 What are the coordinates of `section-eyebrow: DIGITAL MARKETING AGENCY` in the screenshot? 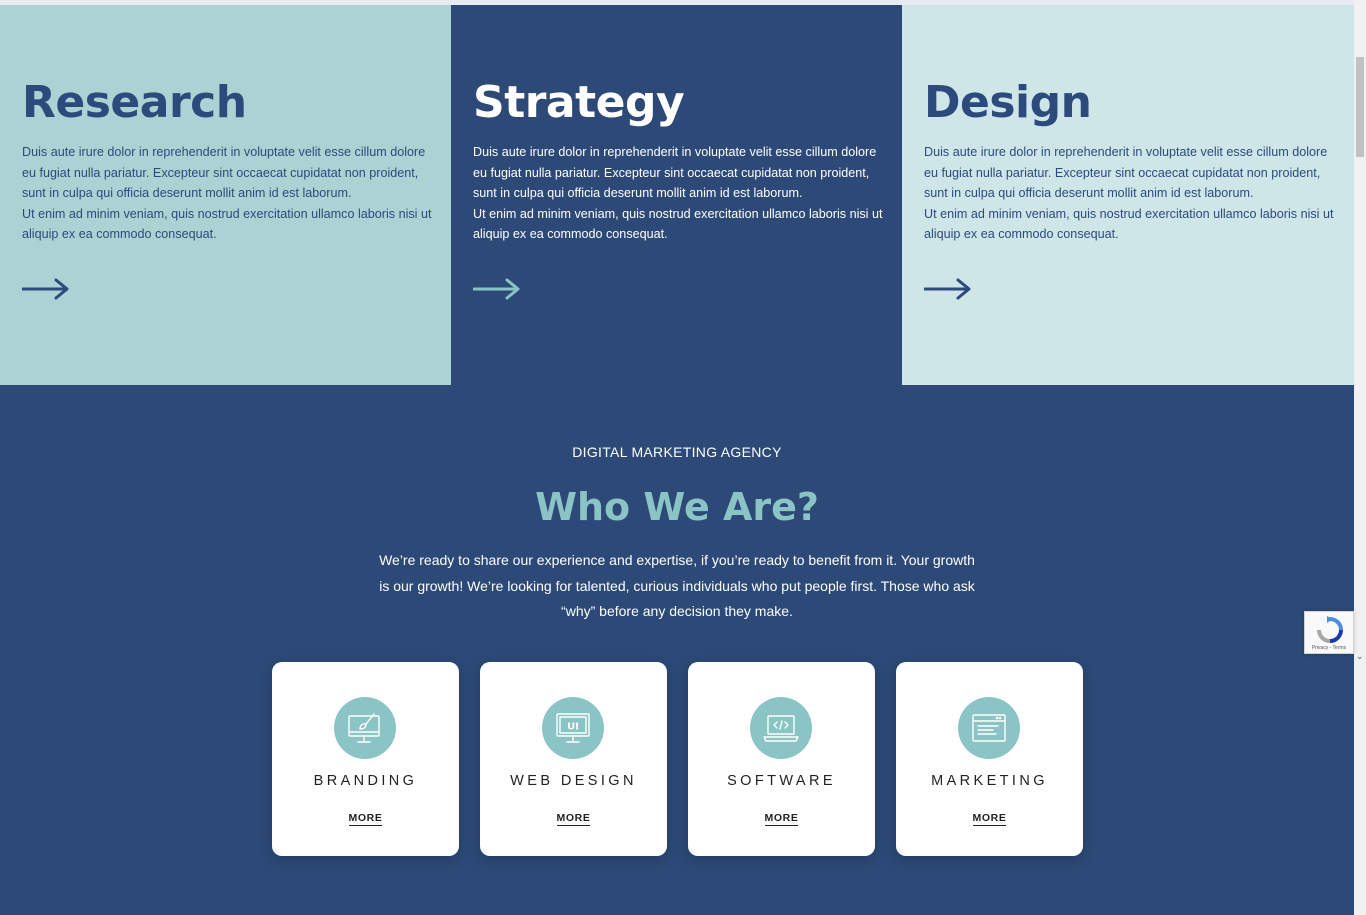 It's located at (677, 452).